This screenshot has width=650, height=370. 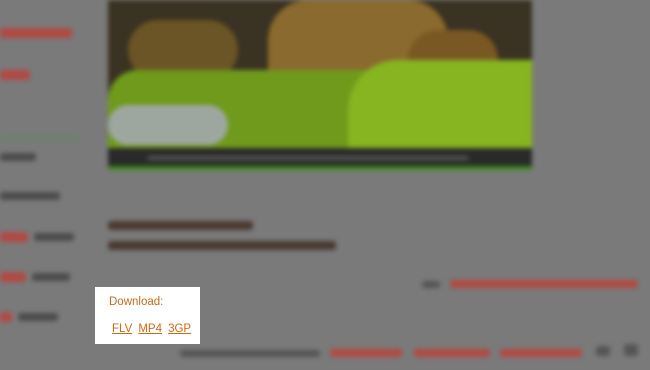 I want to click on download-mp4-link: MP4, so click(x=150, y=329).